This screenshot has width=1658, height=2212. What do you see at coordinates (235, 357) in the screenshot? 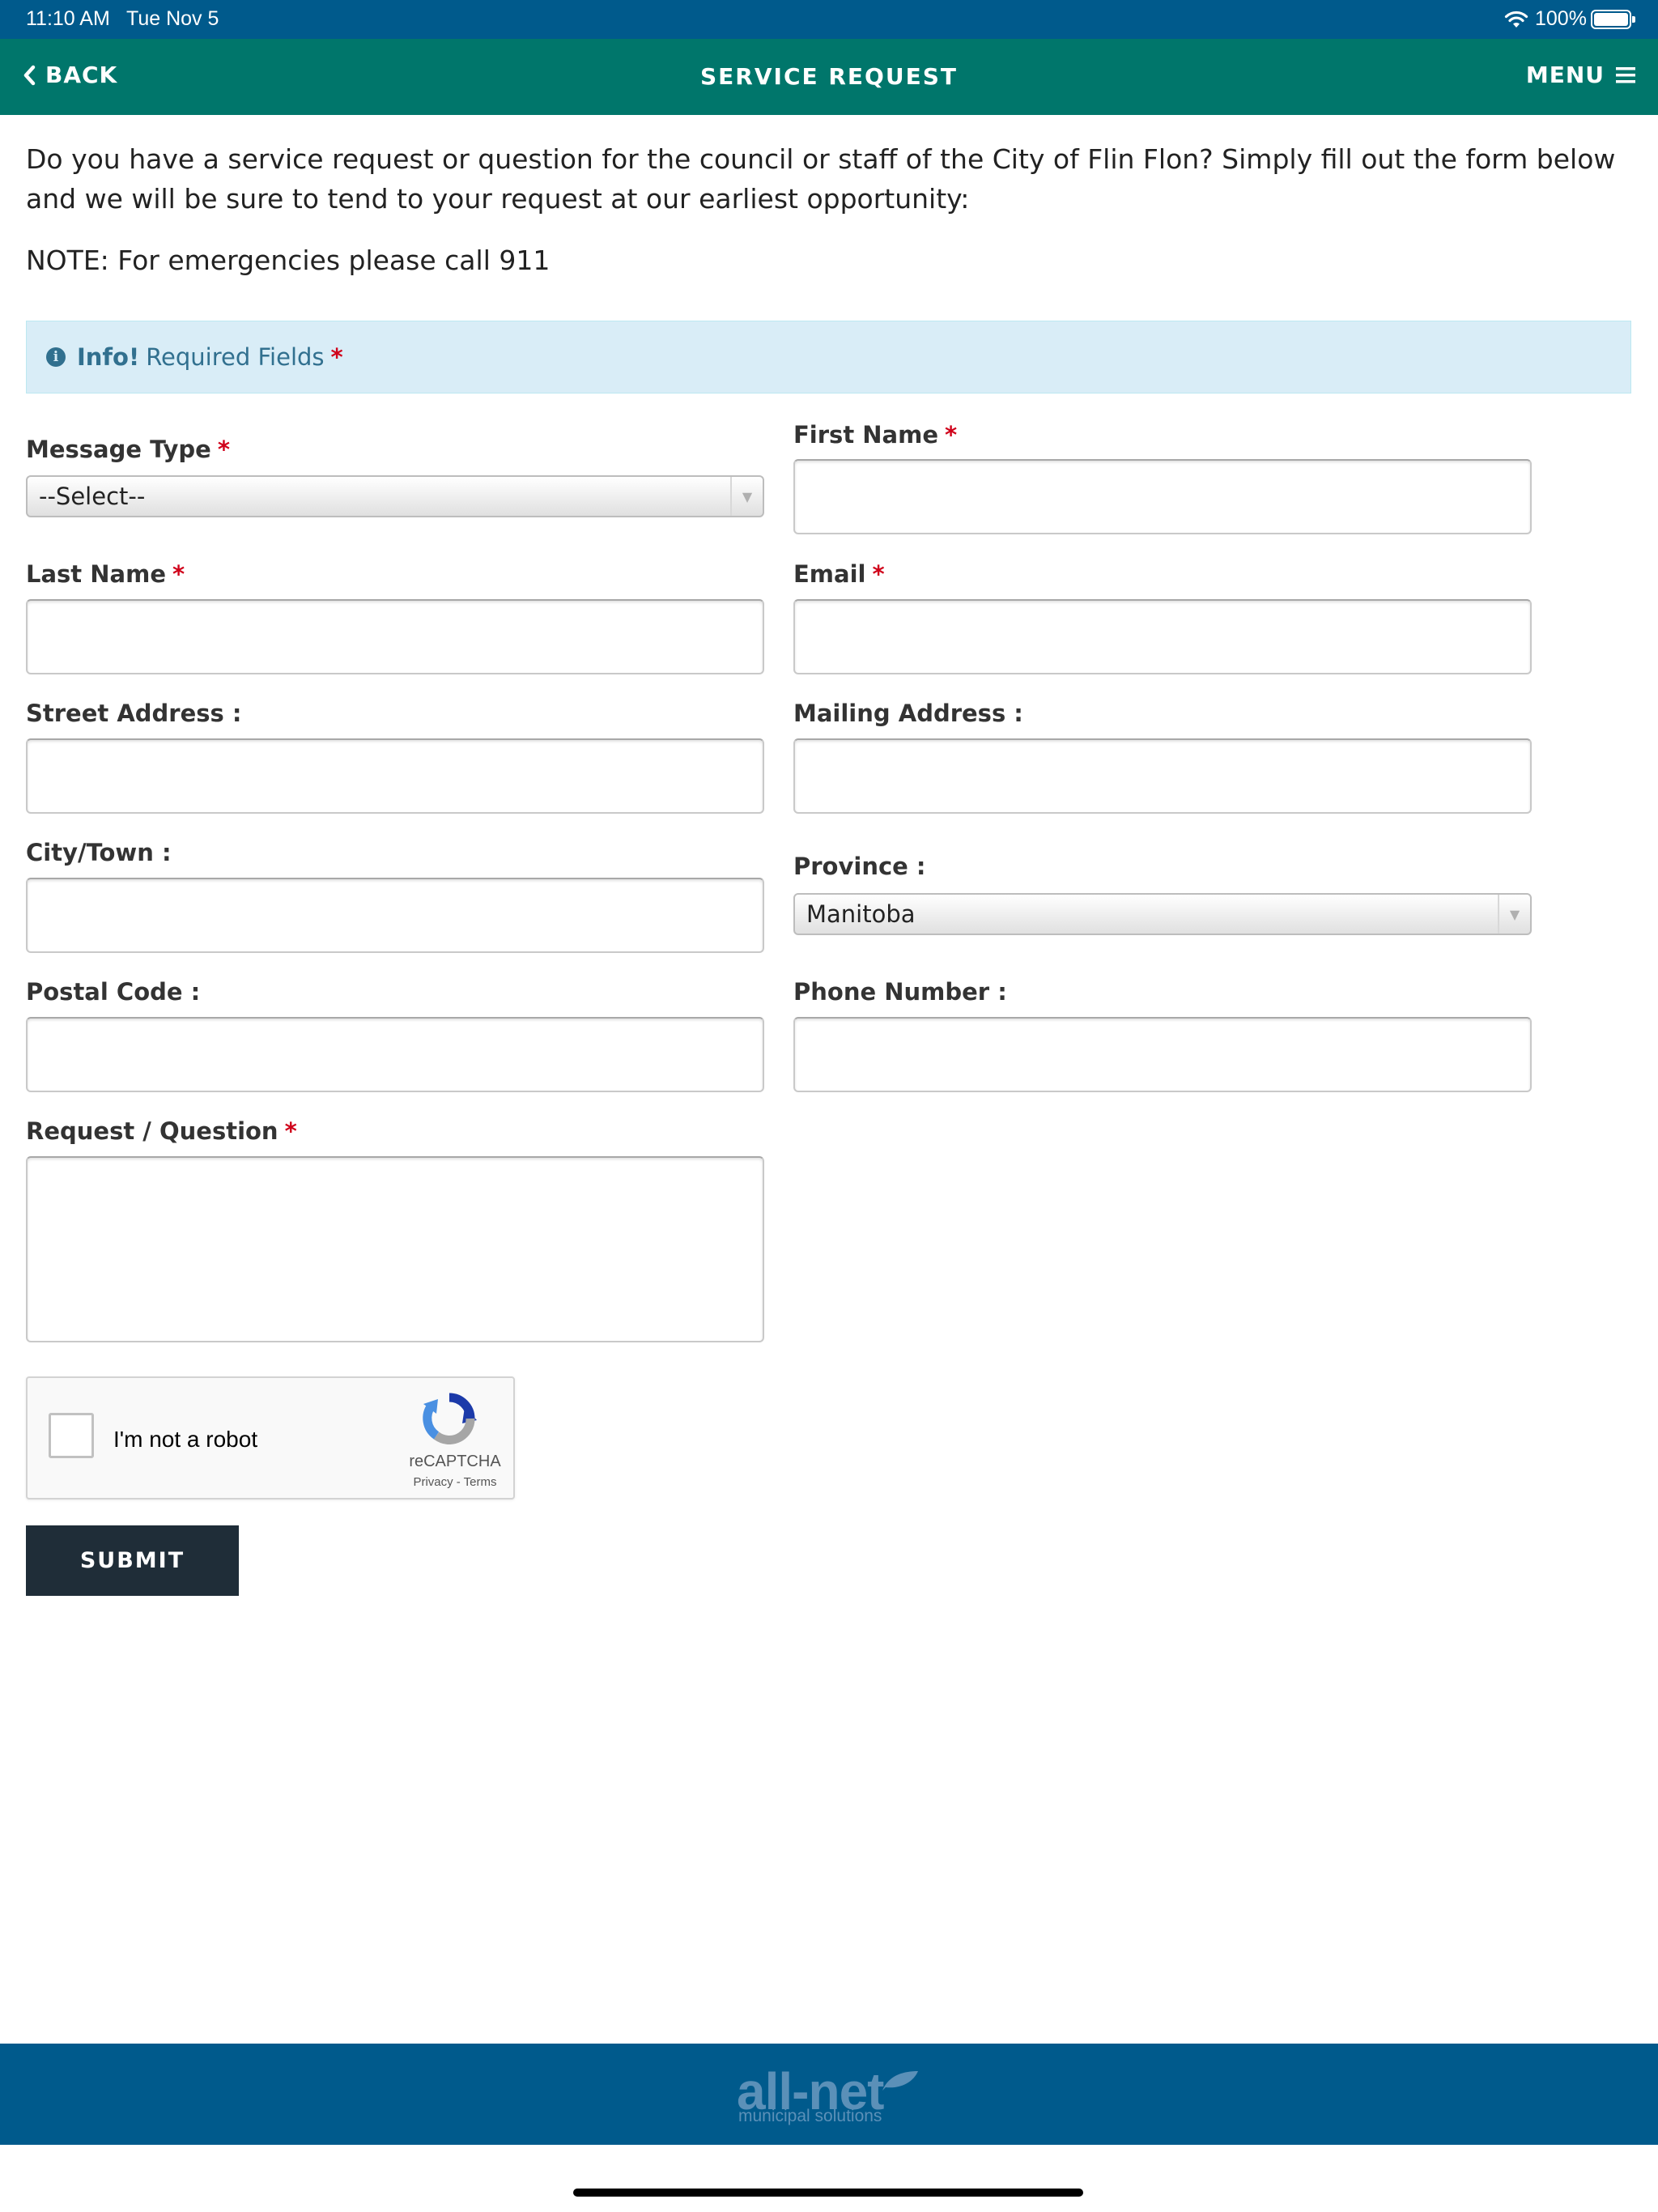
I see `alert-text: Required Fields` at bounding box center [235, 357].